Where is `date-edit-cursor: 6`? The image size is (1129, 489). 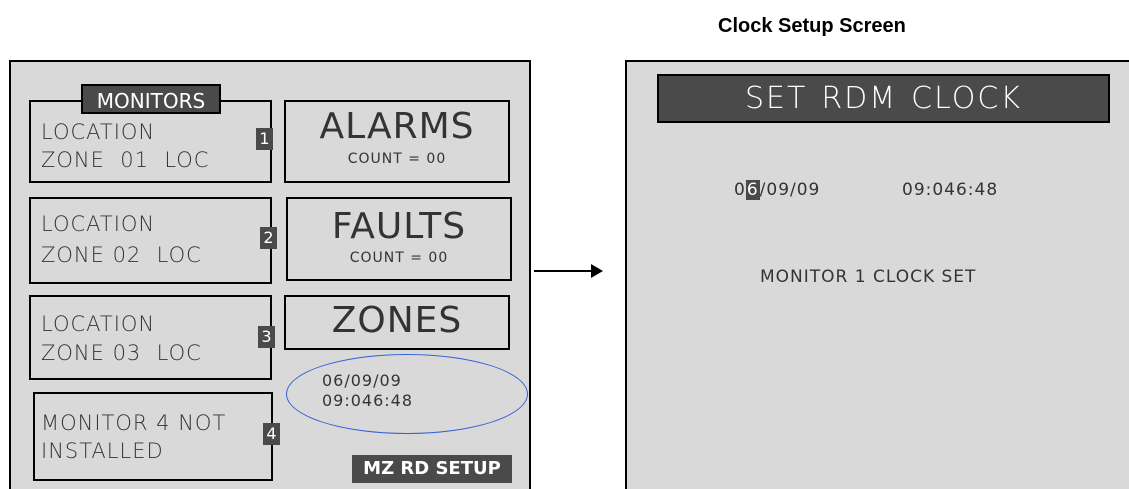
date-edit-cursor: 6 is located at coordinates (752, 190).